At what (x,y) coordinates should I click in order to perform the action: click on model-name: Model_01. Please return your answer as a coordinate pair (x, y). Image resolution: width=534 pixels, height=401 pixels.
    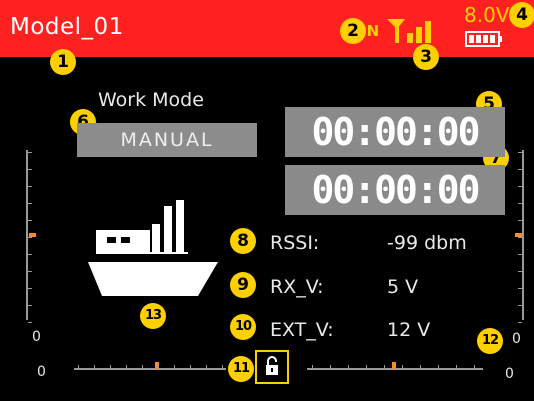
    Looking at the image, I should click on (67, 27).